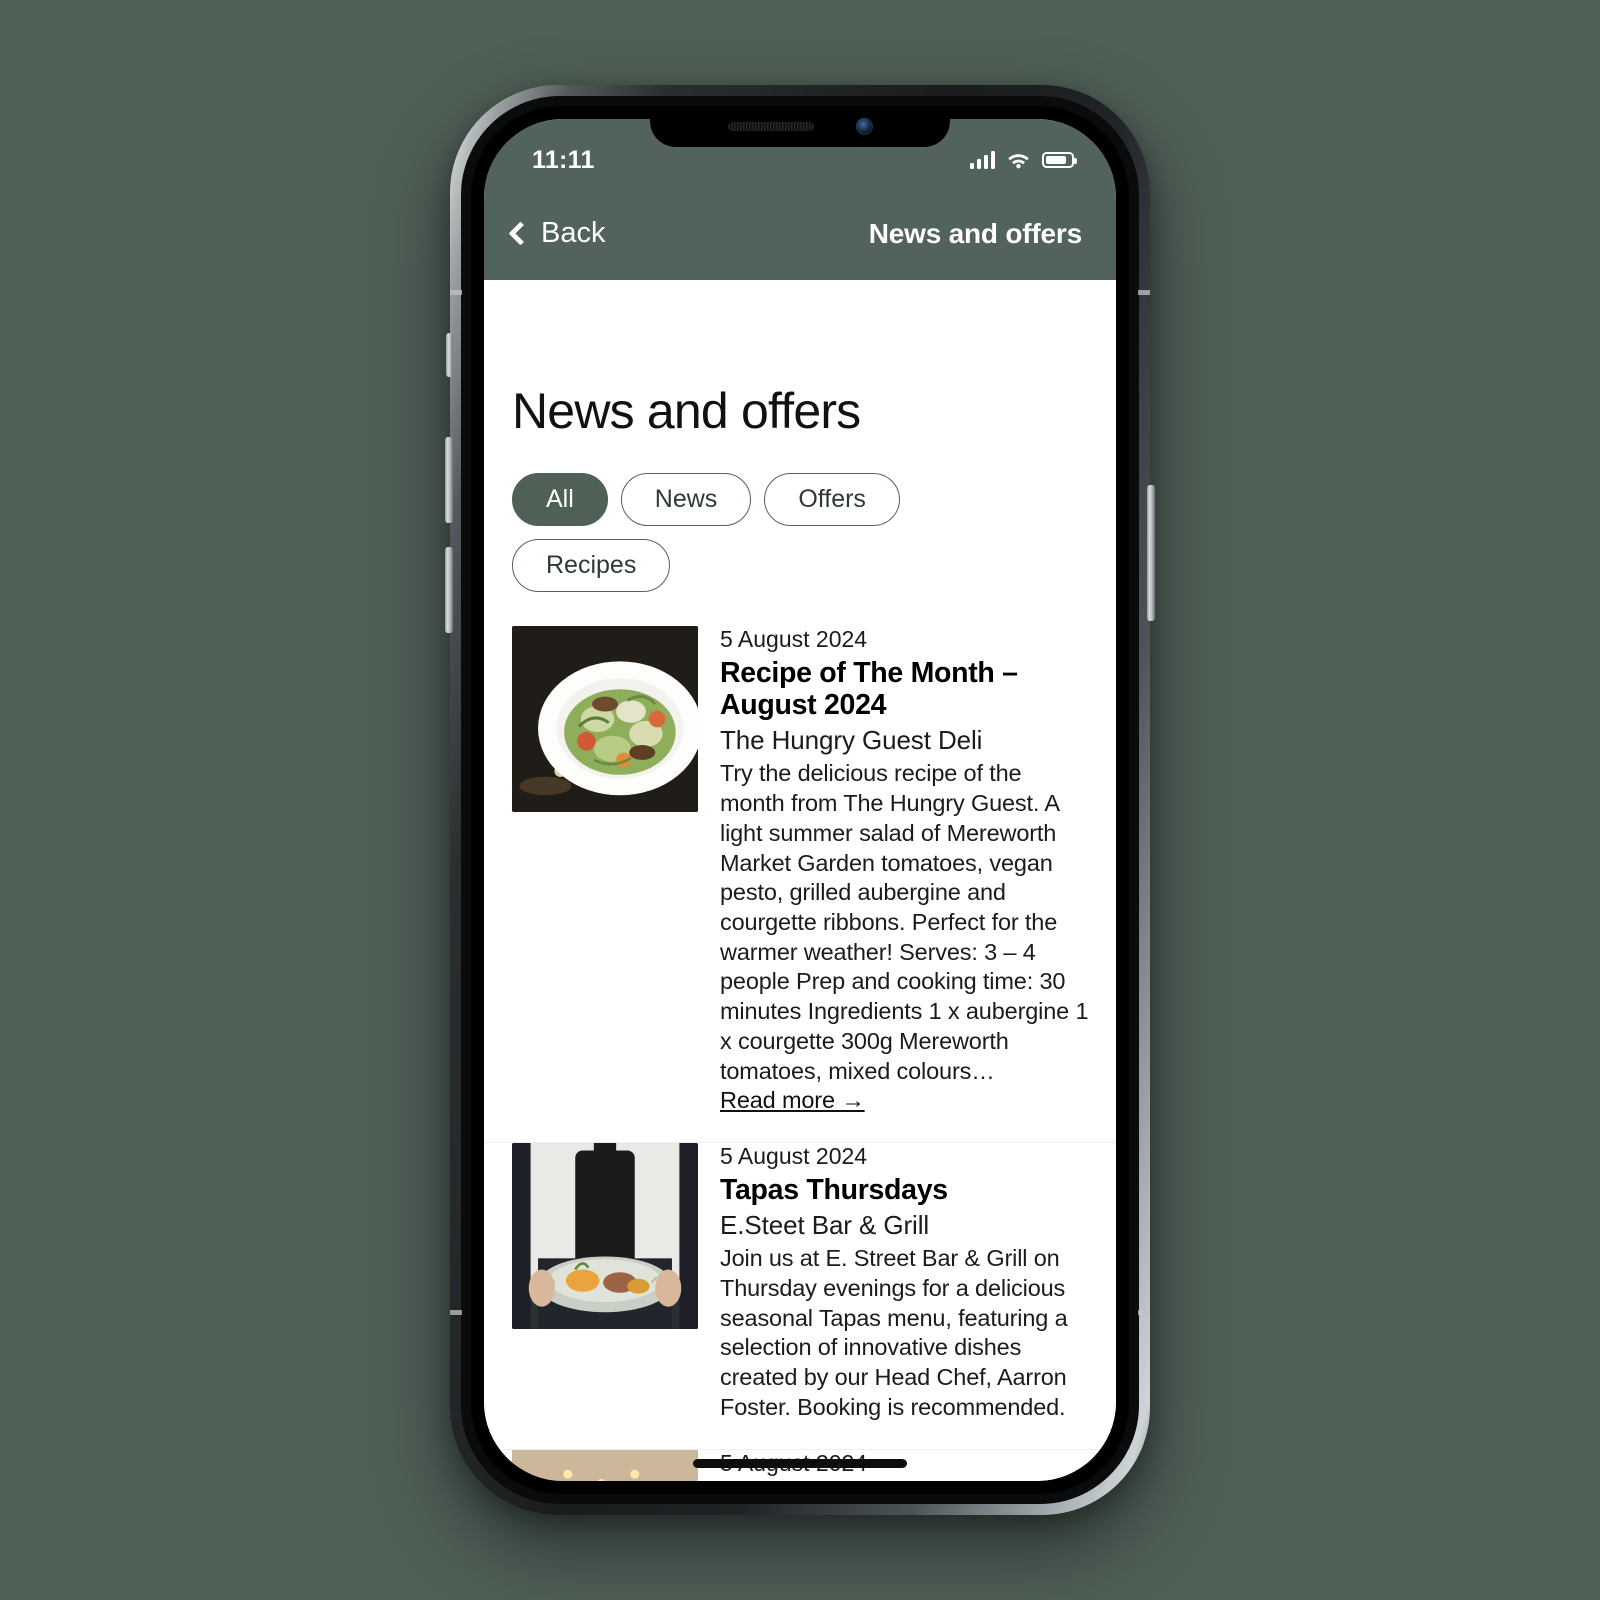 The image size is (1600, 1600). What do you see at coordinates (686, 411) in the screenshot?
I see `page-title: News and offers` at bounding box center [686, 411].